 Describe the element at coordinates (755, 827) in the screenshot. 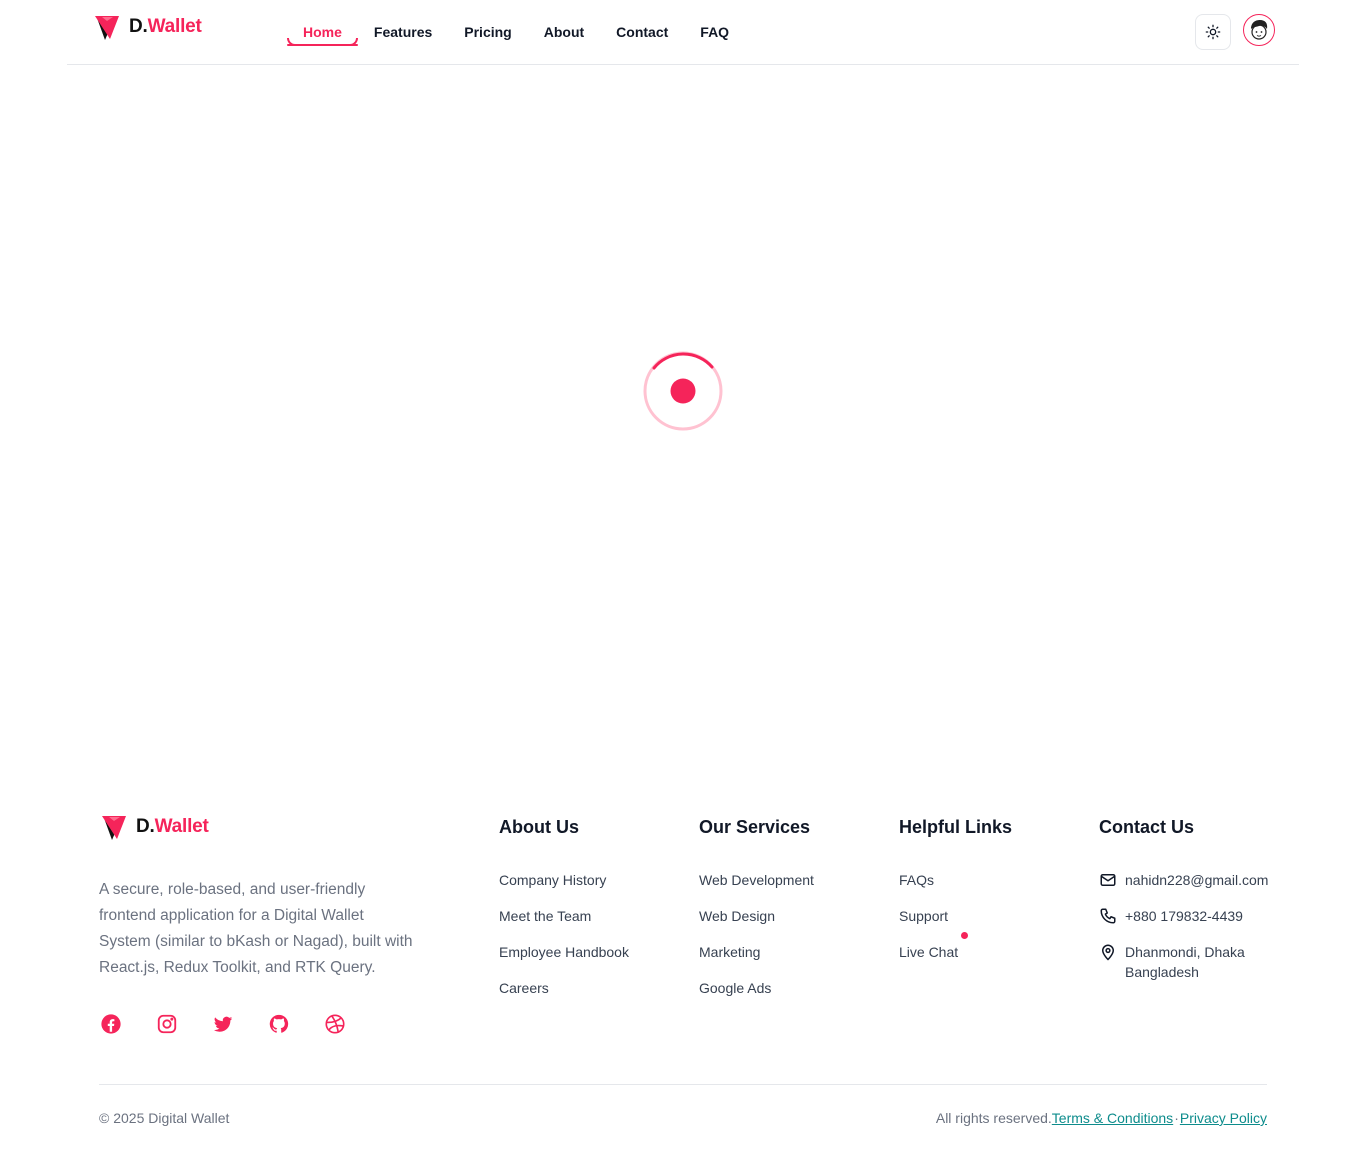

I see `footer-services-title: Our Services` at that location.